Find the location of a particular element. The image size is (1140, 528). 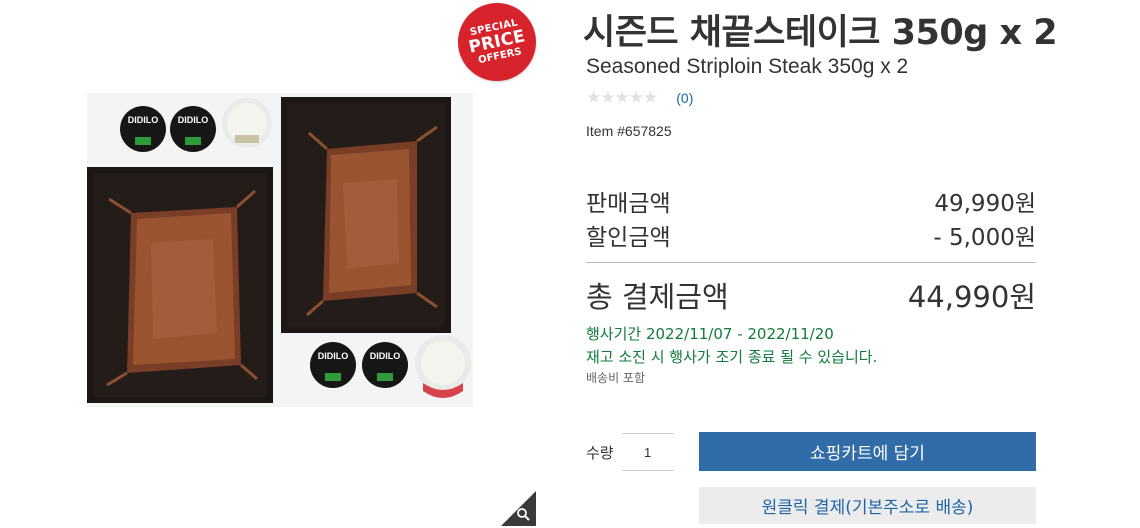

zoom-button is located at coordinates (518, 508).